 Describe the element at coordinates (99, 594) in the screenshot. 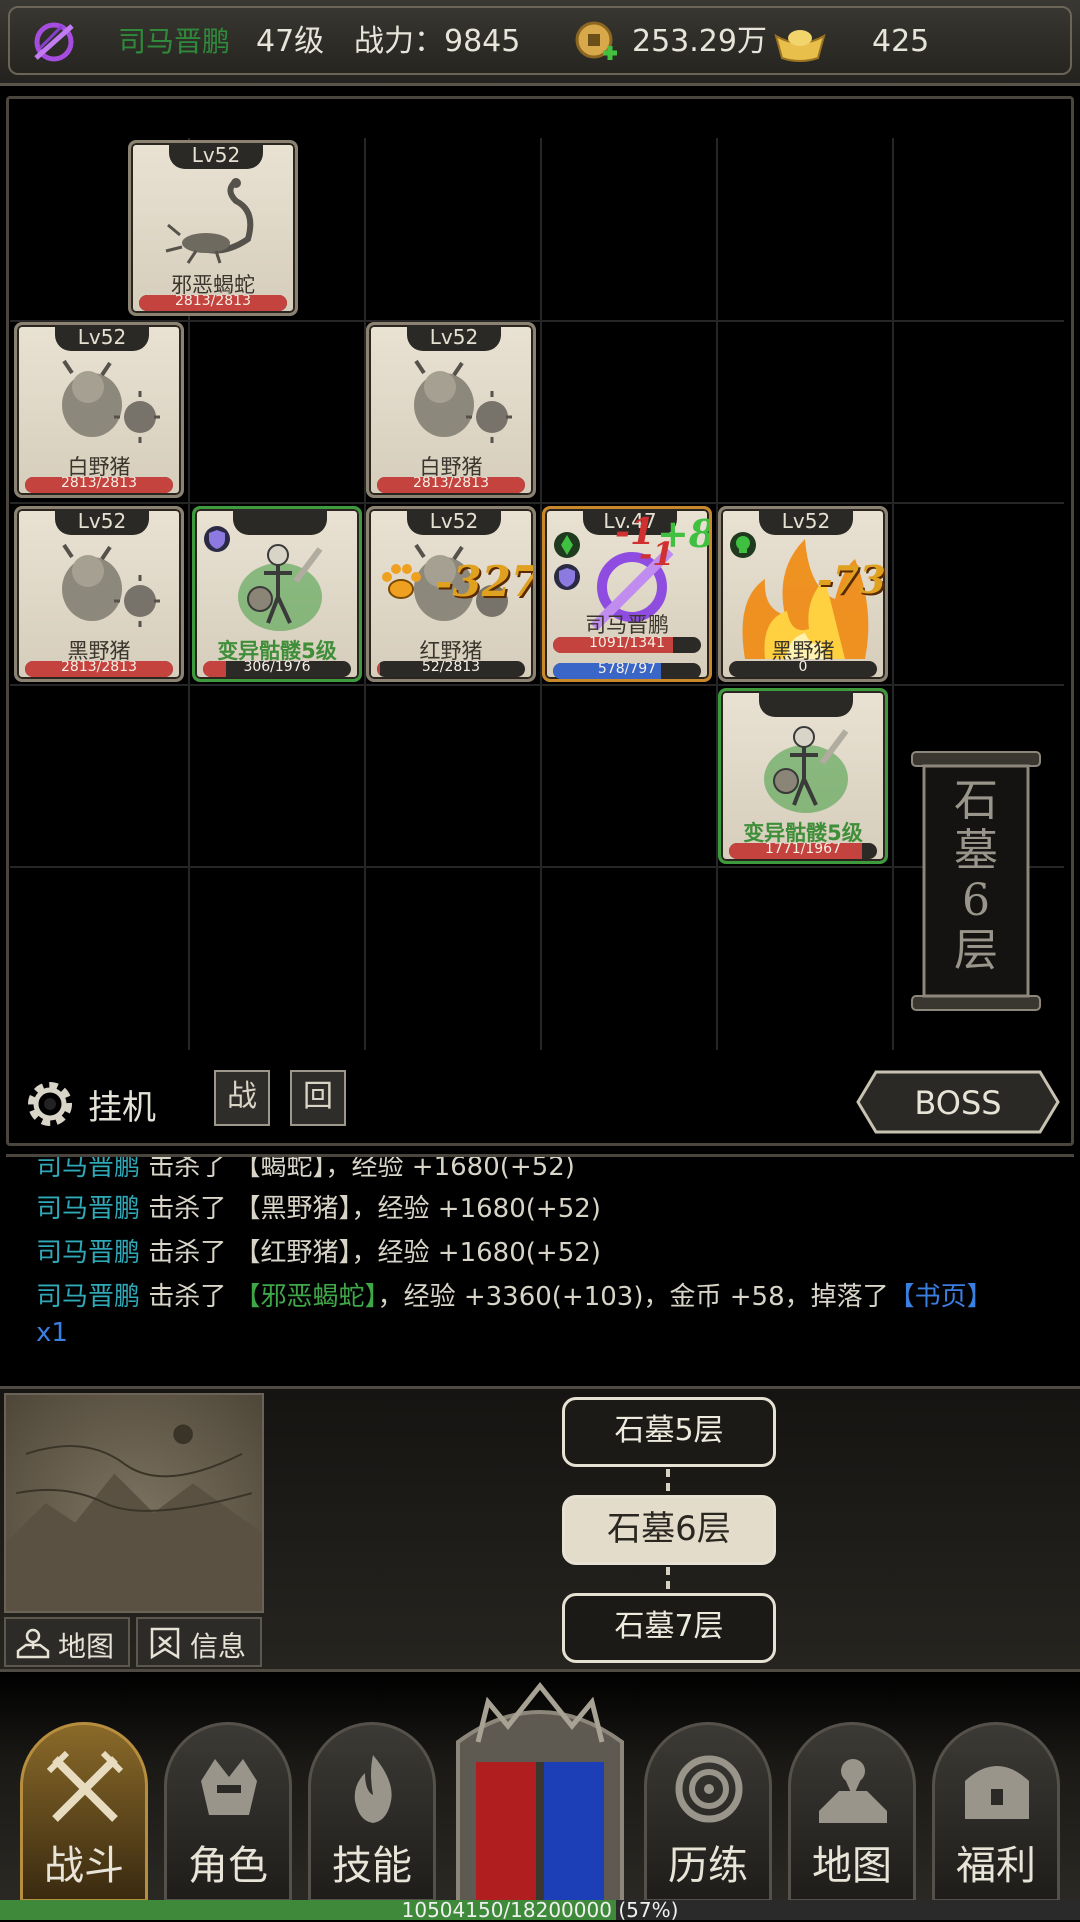

I see `unit-card-boar: Lv52 黑野猪 2813/2813` at that location.